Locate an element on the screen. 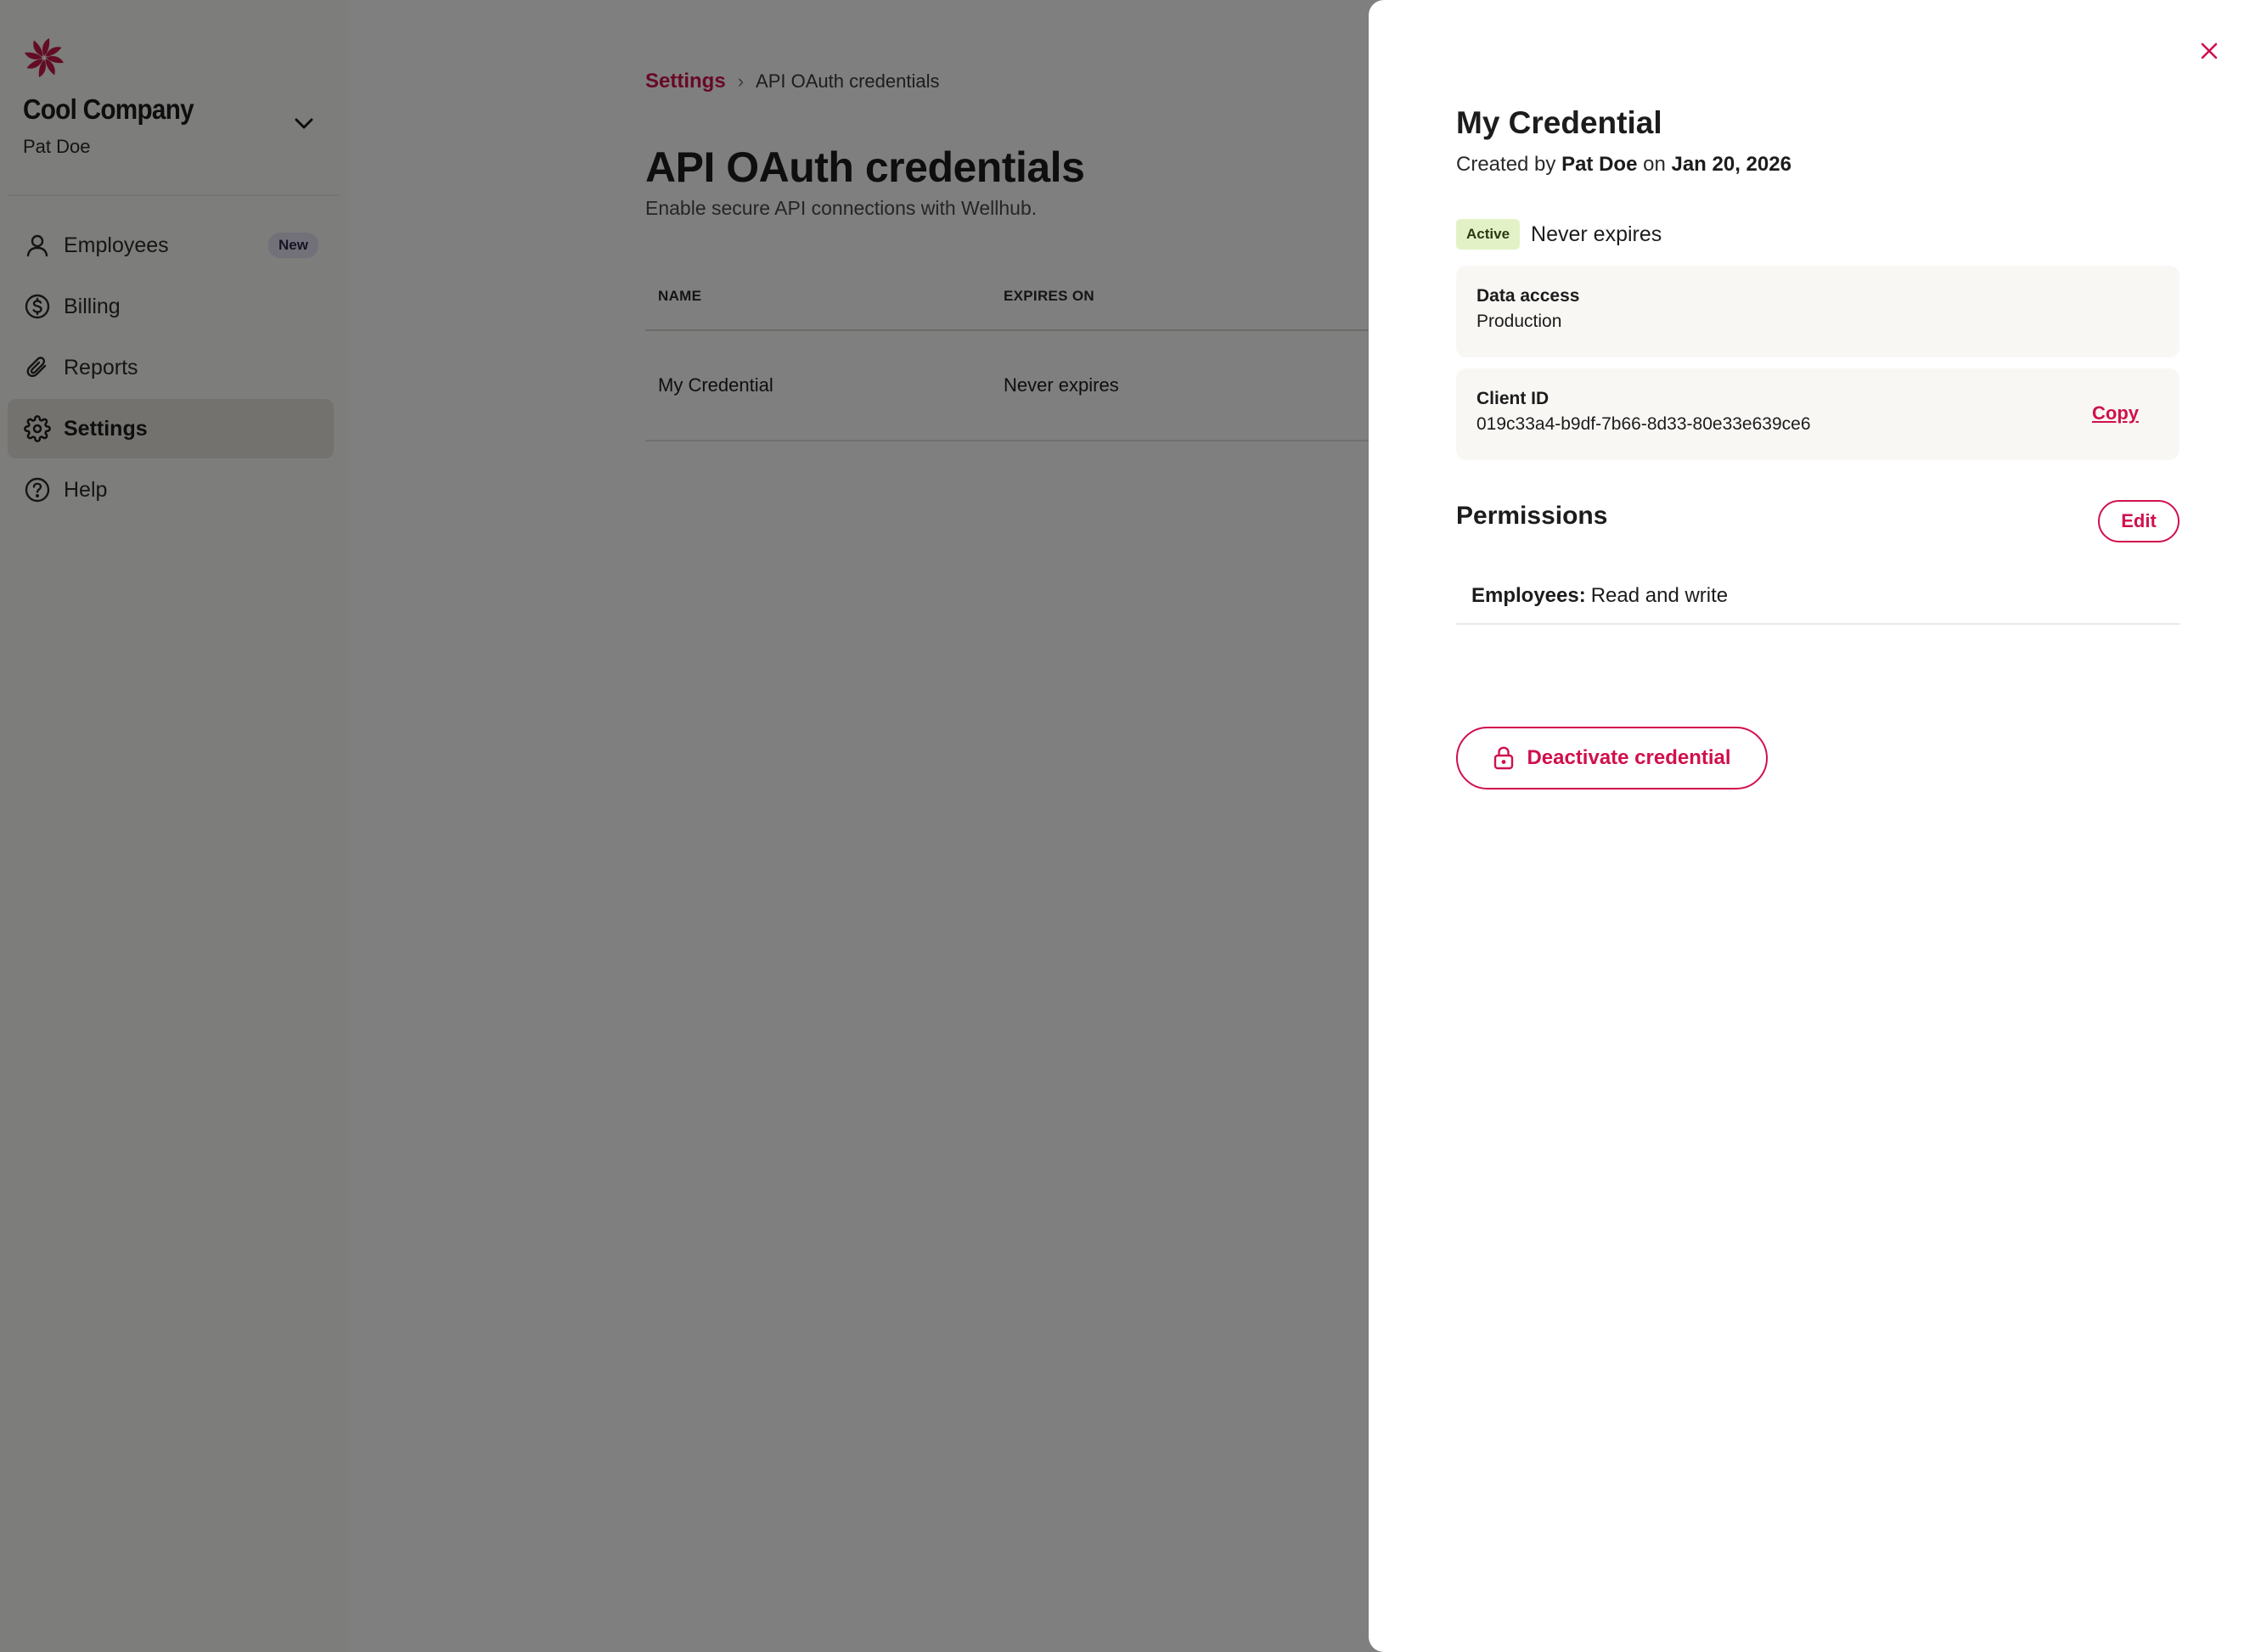 The image size is (2261, 1652). deactivate-label: Deactivate credential is located at coordinates (1629, 757).